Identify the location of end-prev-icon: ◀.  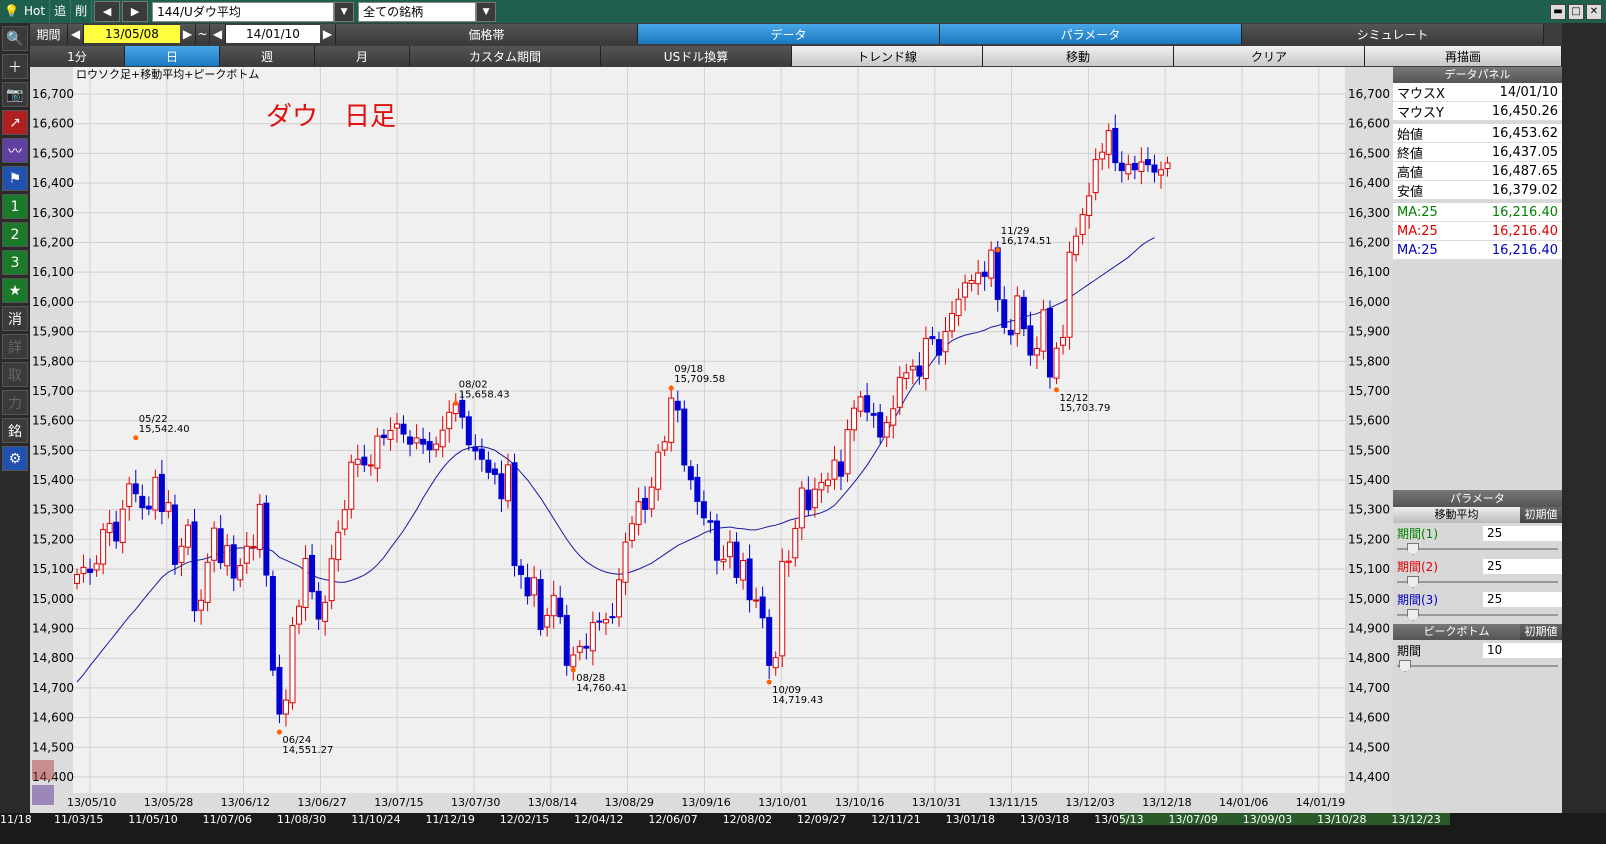
(218, 34).